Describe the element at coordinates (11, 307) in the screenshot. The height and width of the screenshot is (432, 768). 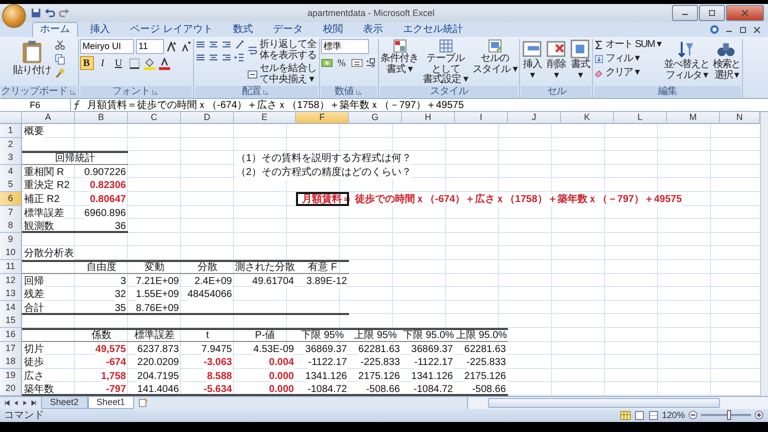
I see `row-header: 14` at that location.